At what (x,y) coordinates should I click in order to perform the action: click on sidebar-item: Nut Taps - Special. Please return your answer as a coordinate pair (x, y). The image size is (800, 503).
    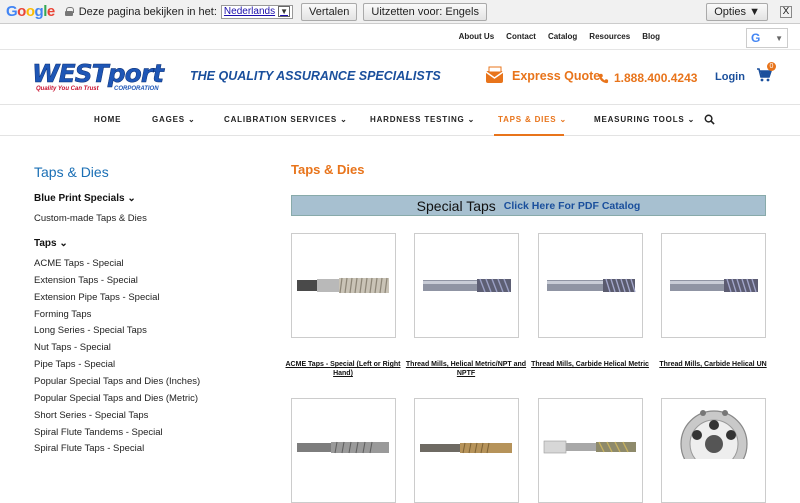
    Looking at the image, I should click on (72, 347).